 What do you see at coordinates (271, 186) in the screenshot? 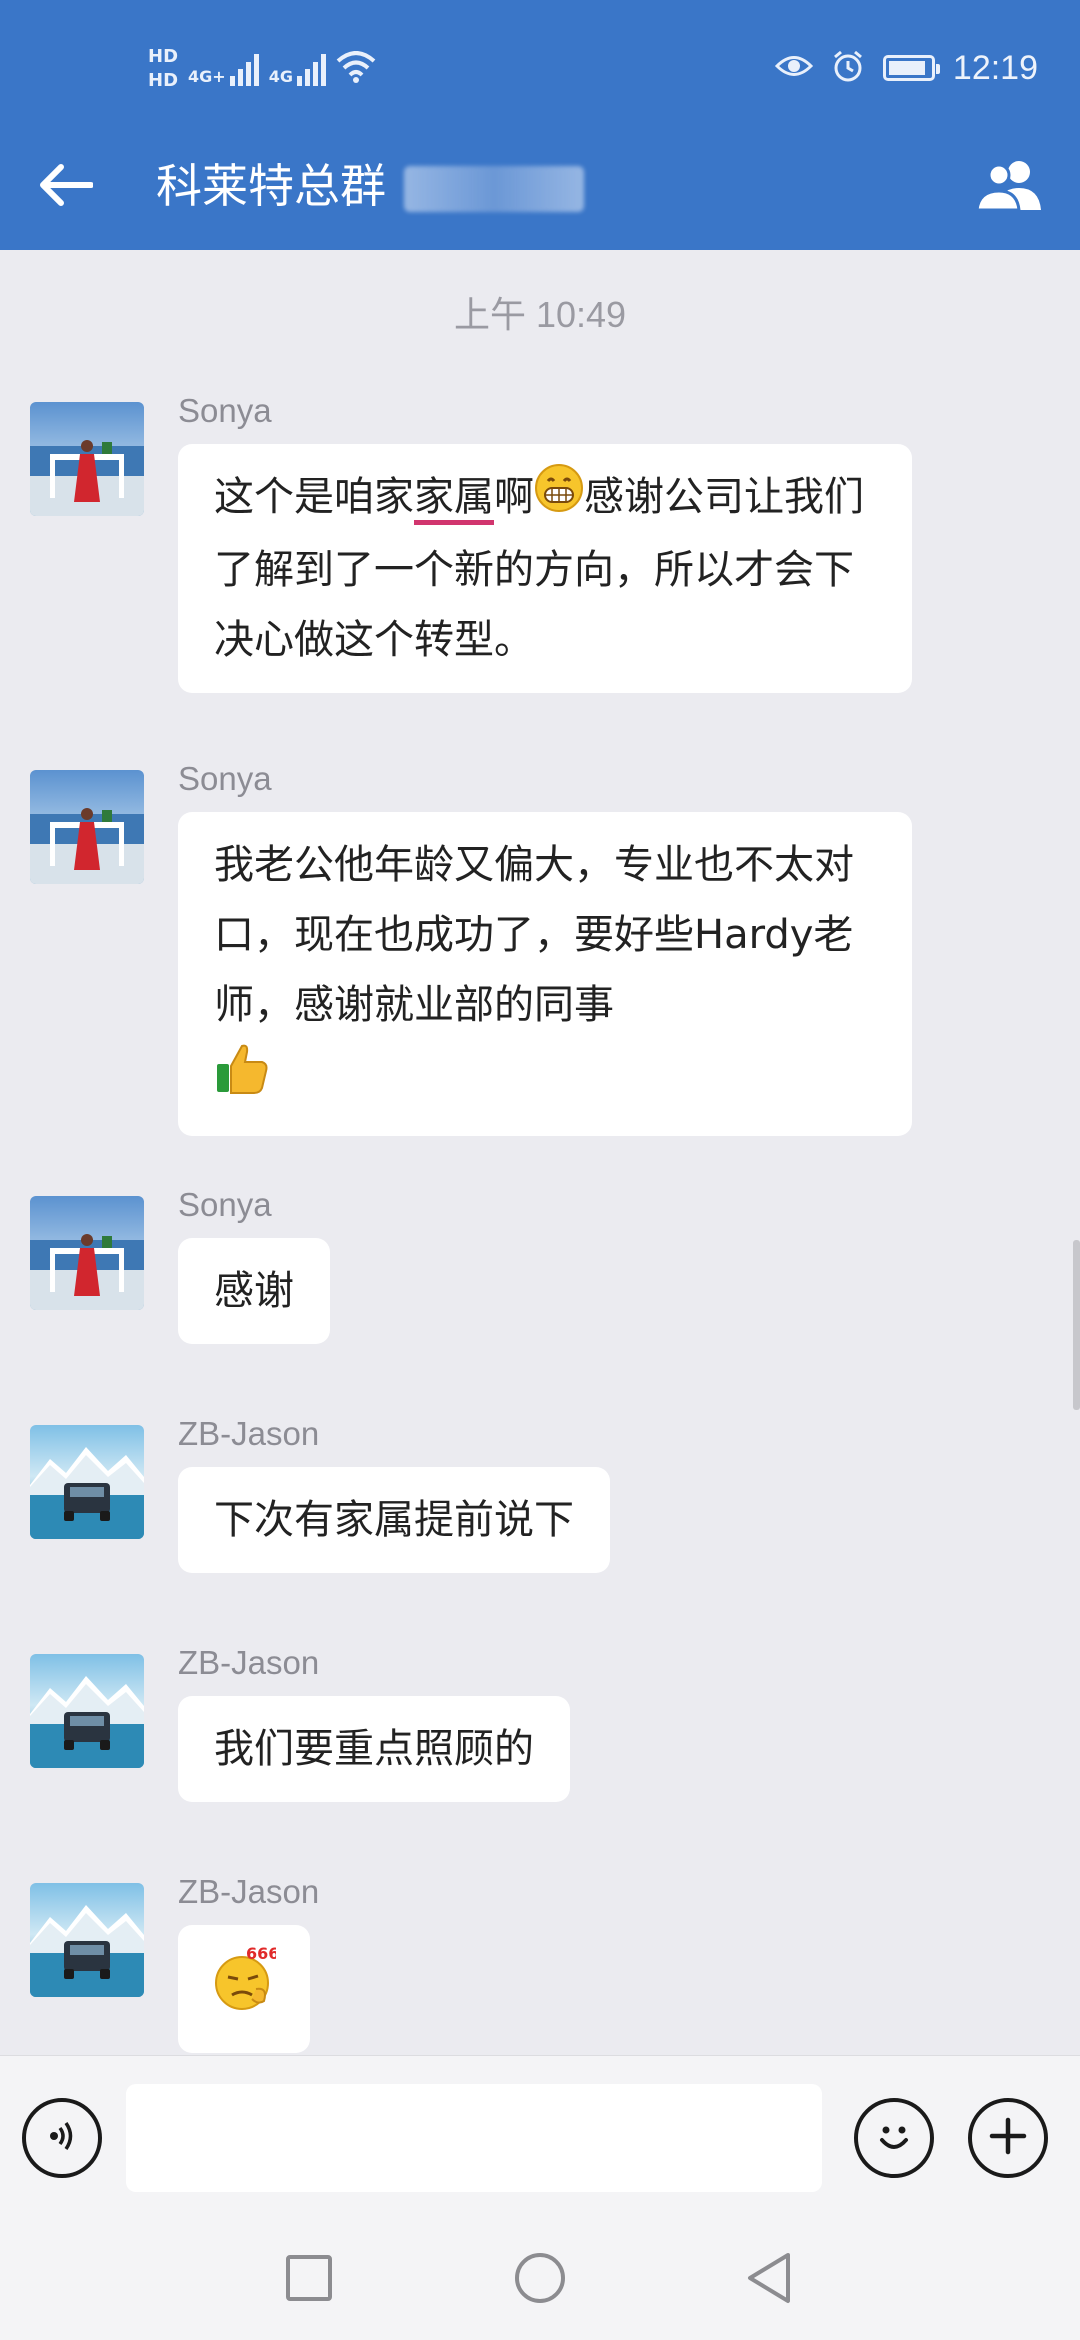
I see `chat-title: 科莱特总群` at bounding box center [271, 186].